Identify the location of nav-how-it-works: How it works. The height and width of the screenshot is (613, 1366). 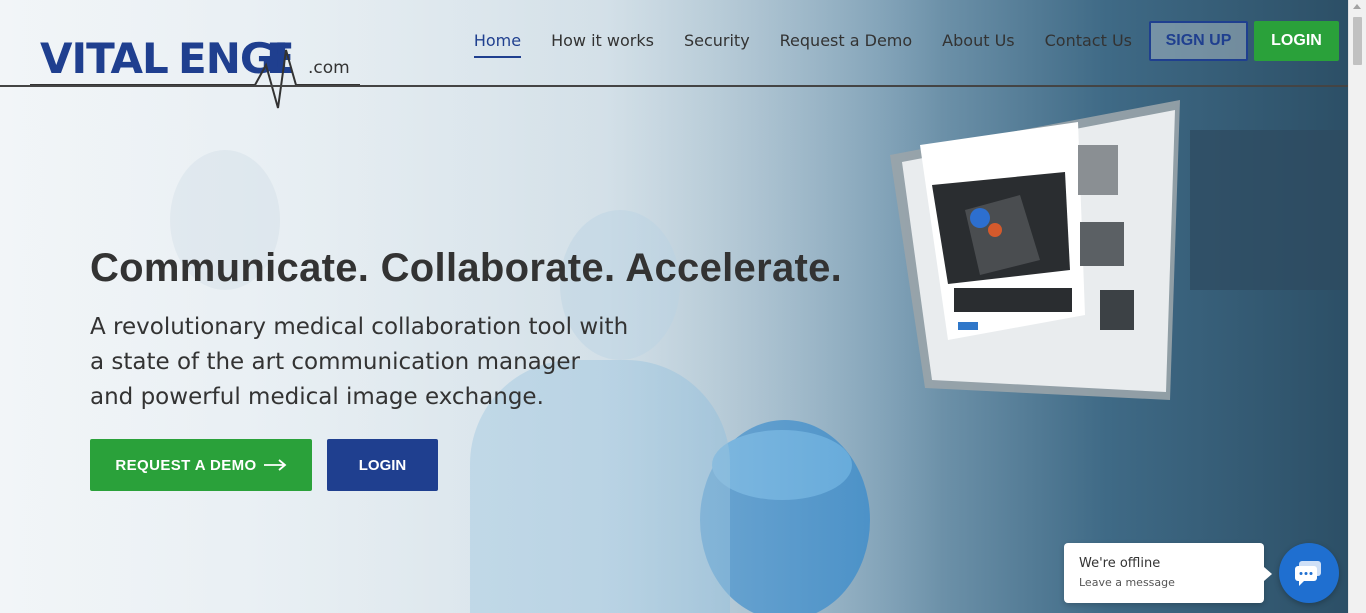
(602, 41).